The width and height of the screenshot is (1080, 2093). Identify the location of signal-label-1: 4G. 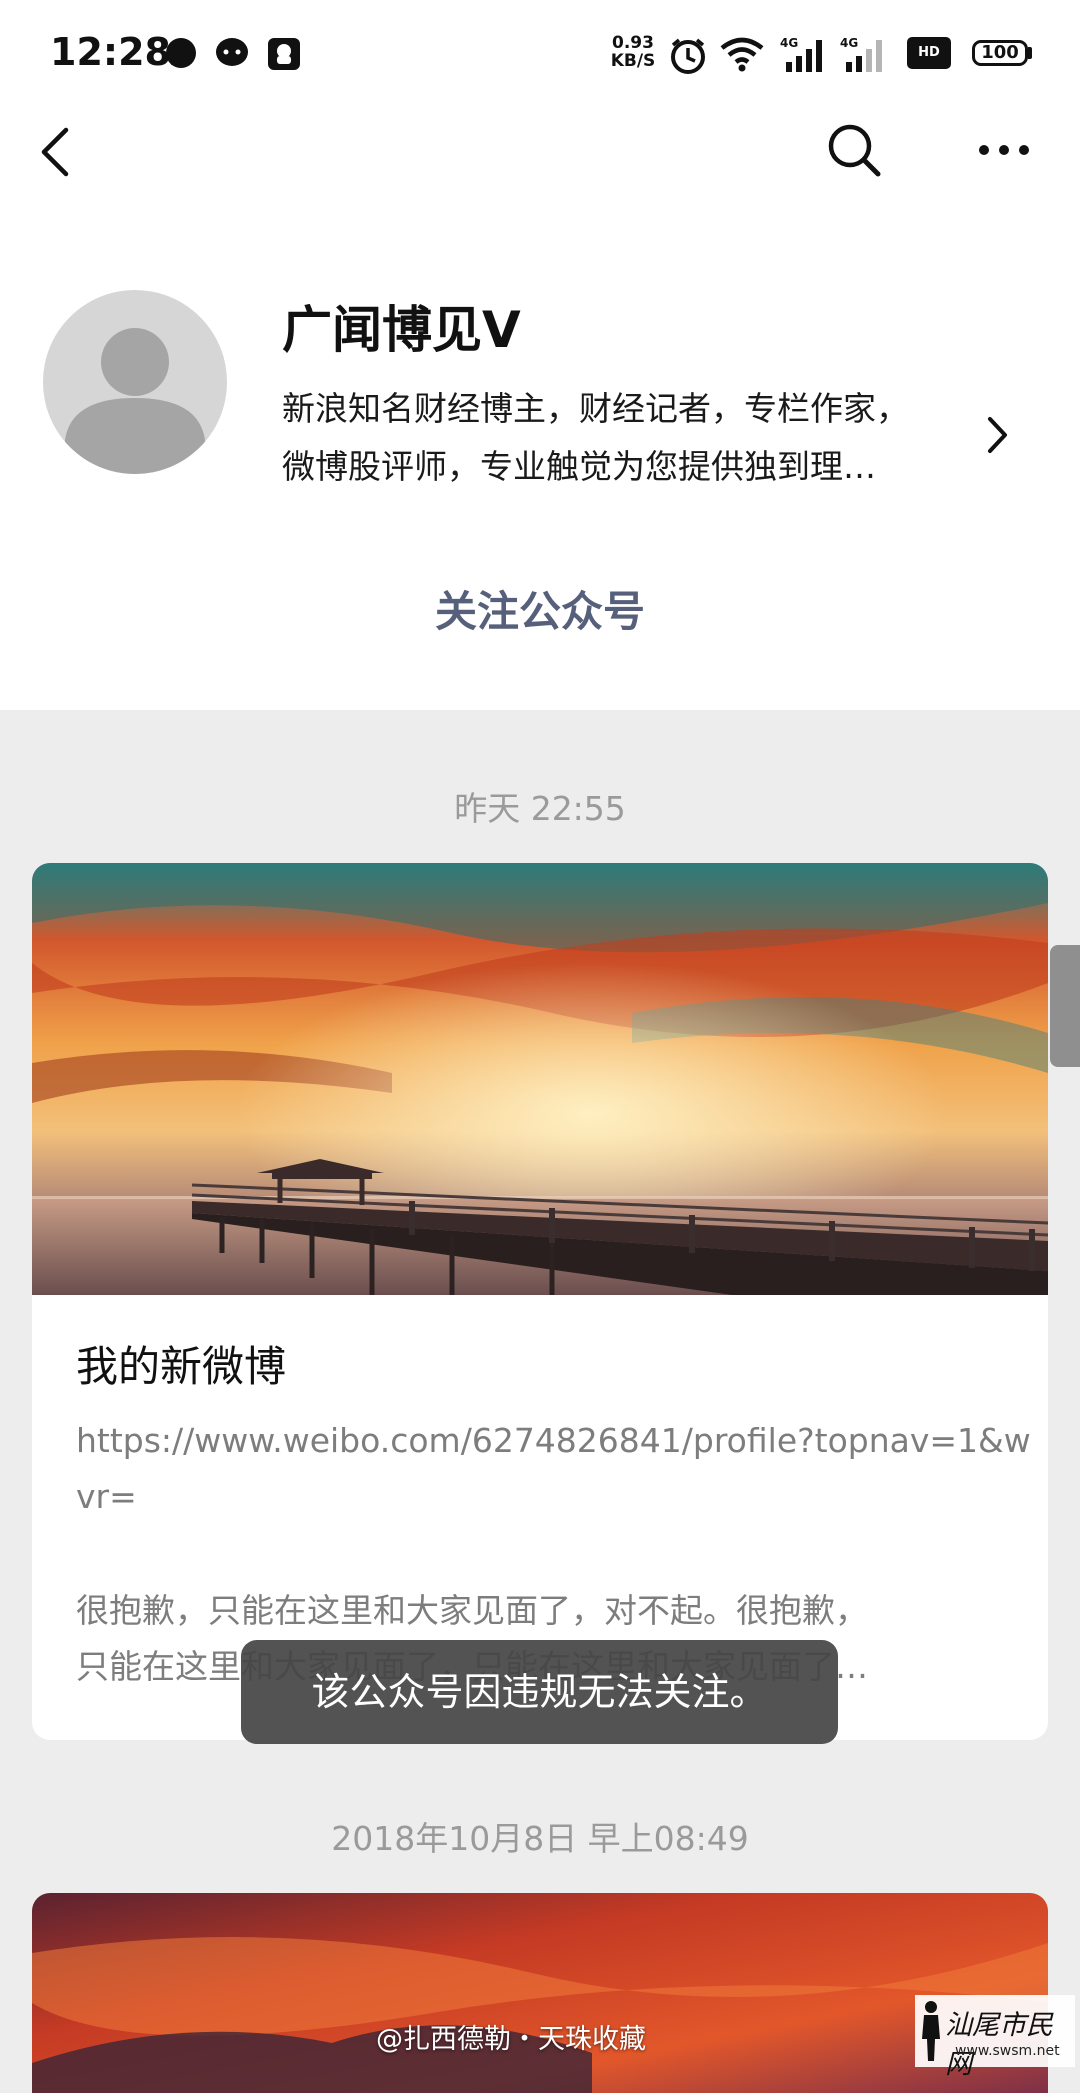
(789, 43).